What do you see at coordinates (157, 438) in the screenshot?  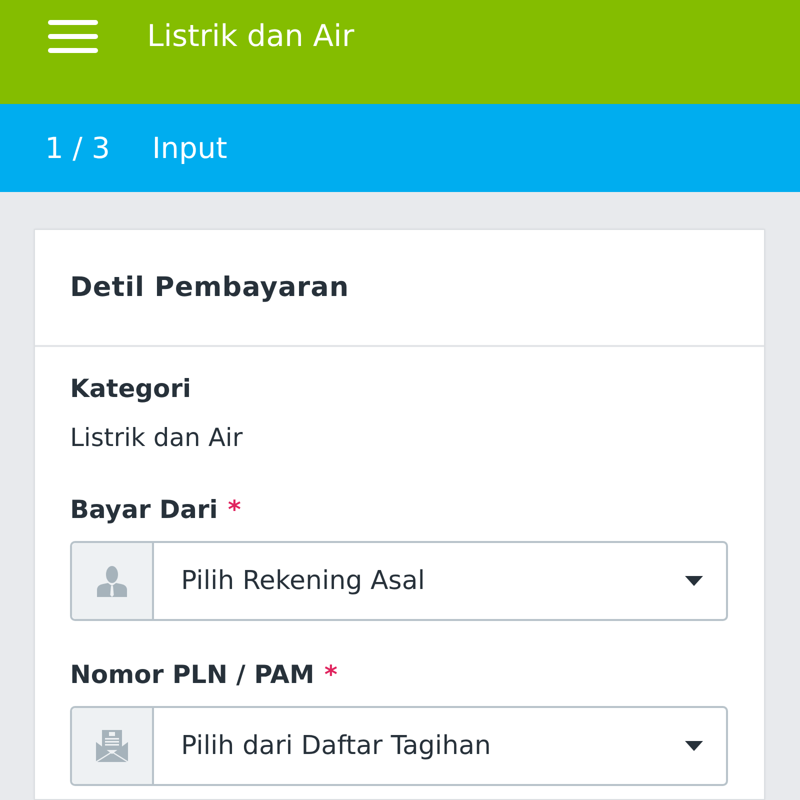 I see `field-value: Listrik dan Air` at bounding box center [157, 438].